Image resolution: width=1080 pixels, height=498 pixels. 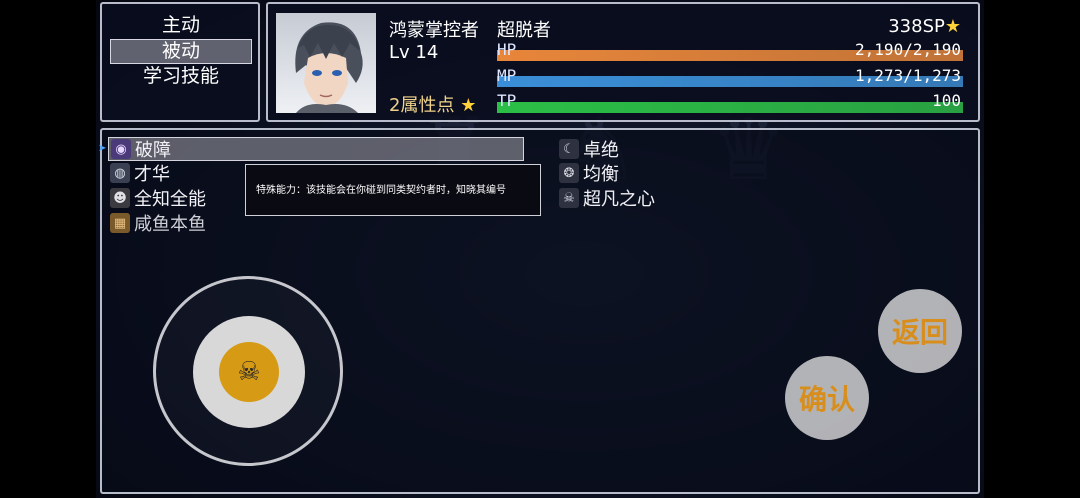 What do you see at coordinates (170, 199) in the screenshot?
I see `skill-label: 全知全能` at bounding box center [170, 199].